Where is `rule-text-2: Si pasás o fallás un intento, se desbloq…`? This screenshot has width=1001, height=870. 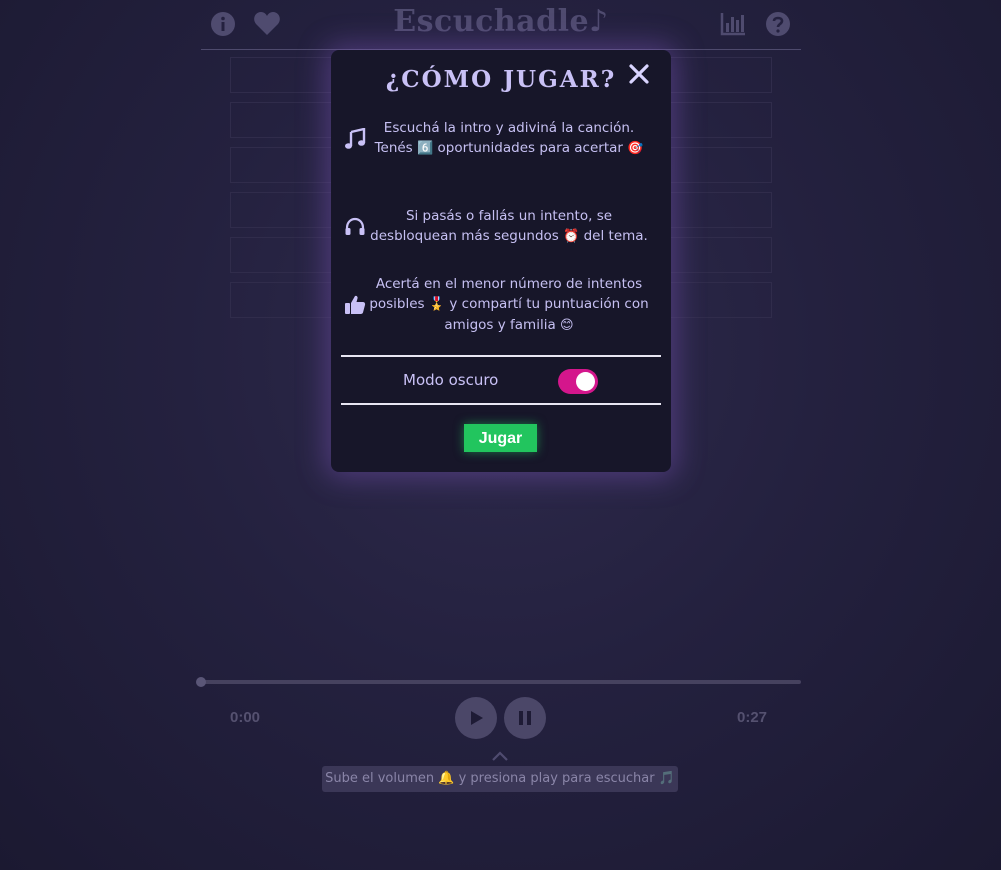
rule-text-2: Si pasás o fallás un intento, se desbloq… is located at coordinates (509, 226).